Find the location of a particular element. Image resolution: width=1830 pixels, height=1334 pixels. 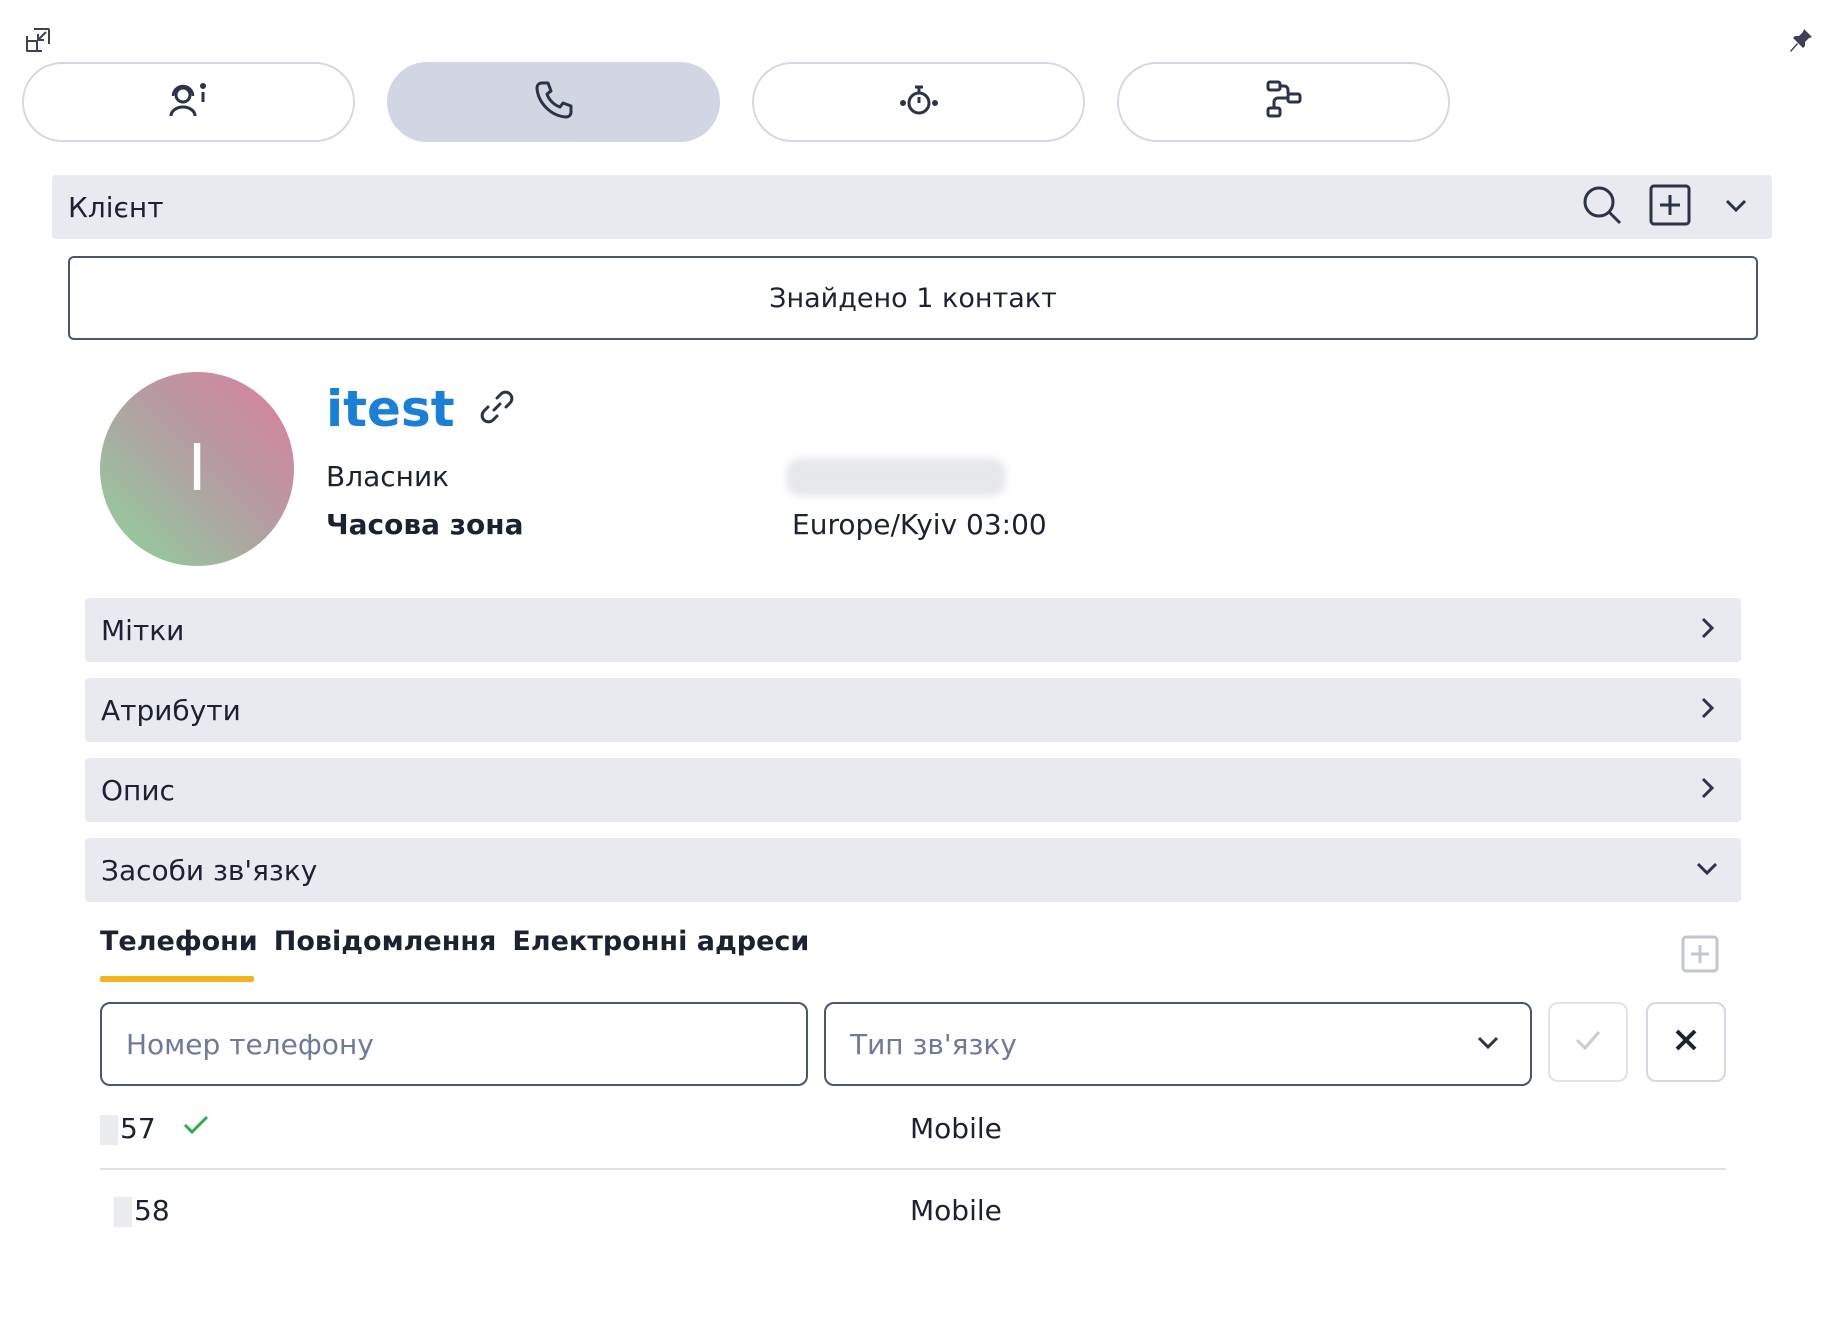

confirm-button is located at coordinates (1588, 1042).